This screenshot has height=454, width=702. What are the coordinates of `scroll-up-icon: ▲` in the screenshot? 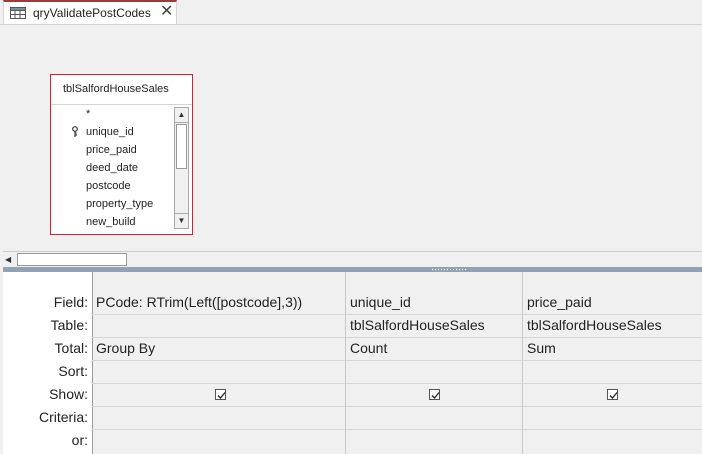 It's located at (181, 115).